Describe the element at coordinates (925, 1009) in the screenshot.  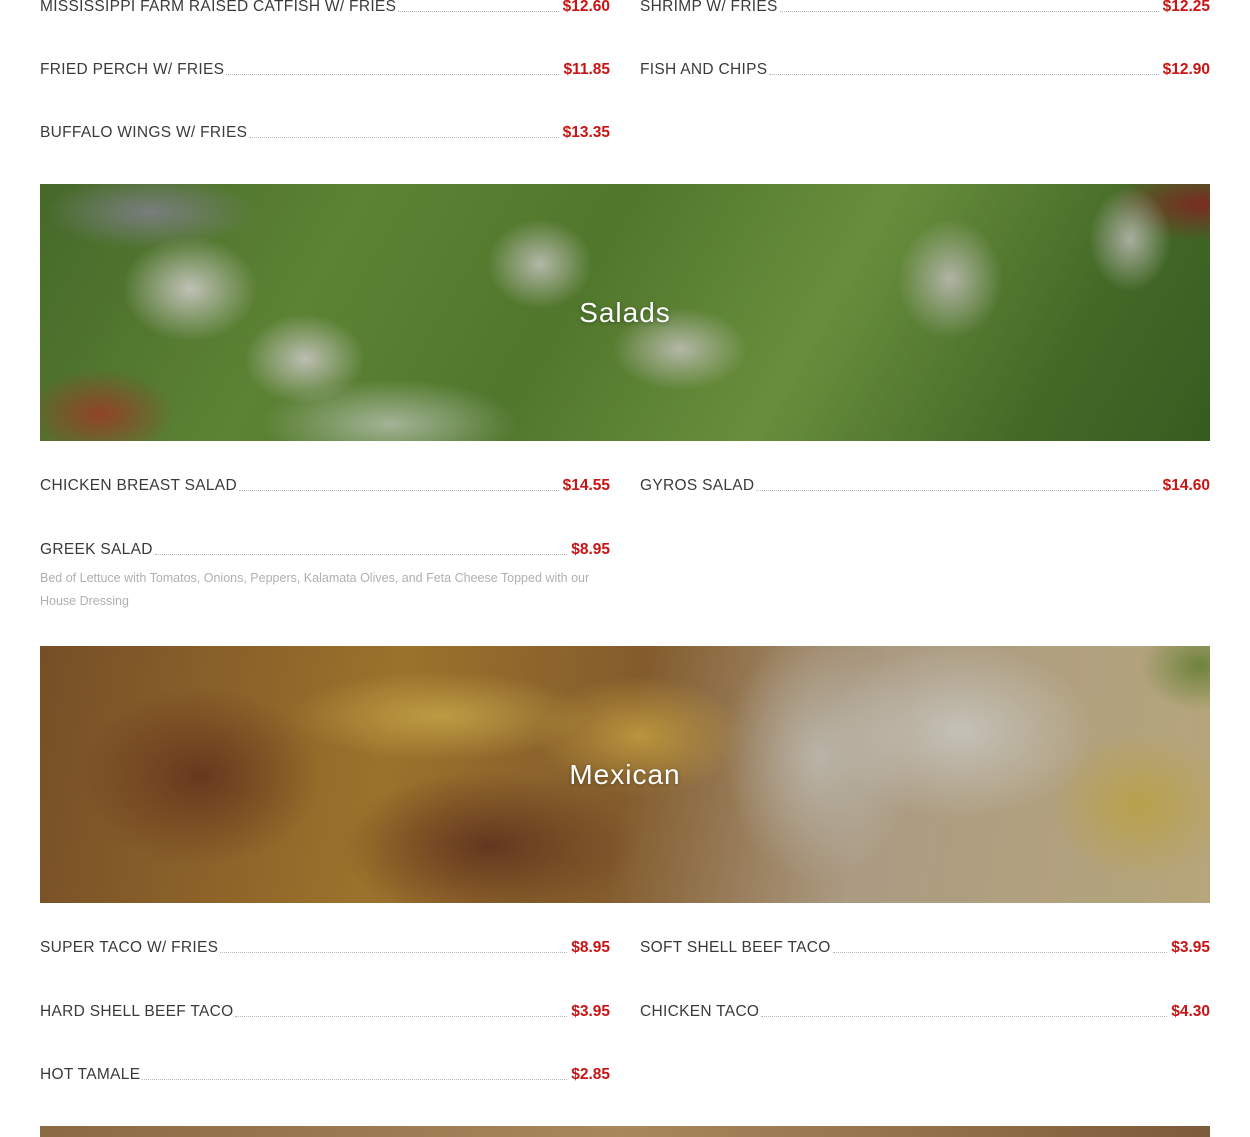
I see `menu-item: CHICKEN TACO $4.30` at that location.